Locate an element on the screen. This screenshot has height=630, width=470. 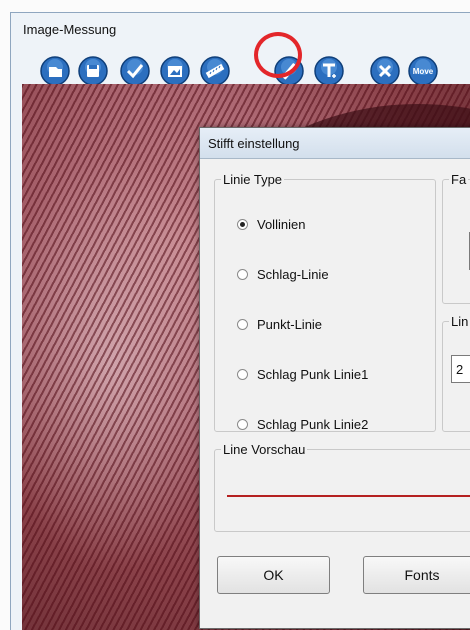
ruler-icon is located at coordinates (215, 71).